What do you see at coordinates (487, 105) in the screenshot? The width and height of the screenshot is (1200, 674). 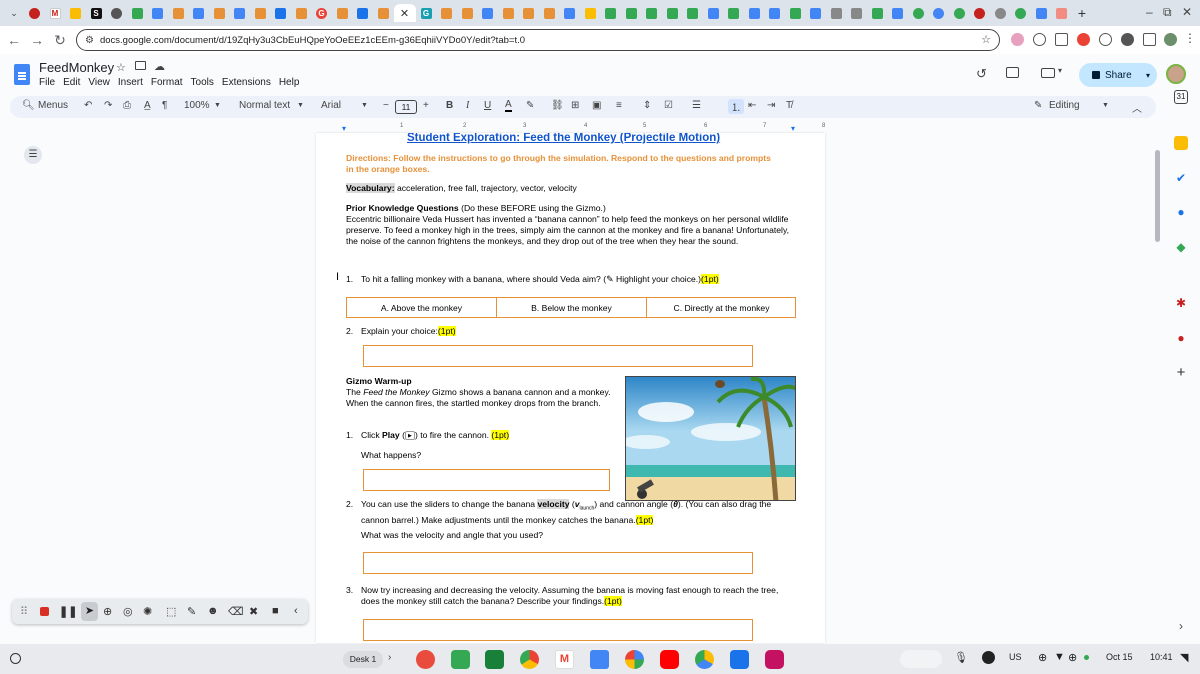 I see `underline-icon: U` at bounding box center [487, 105].